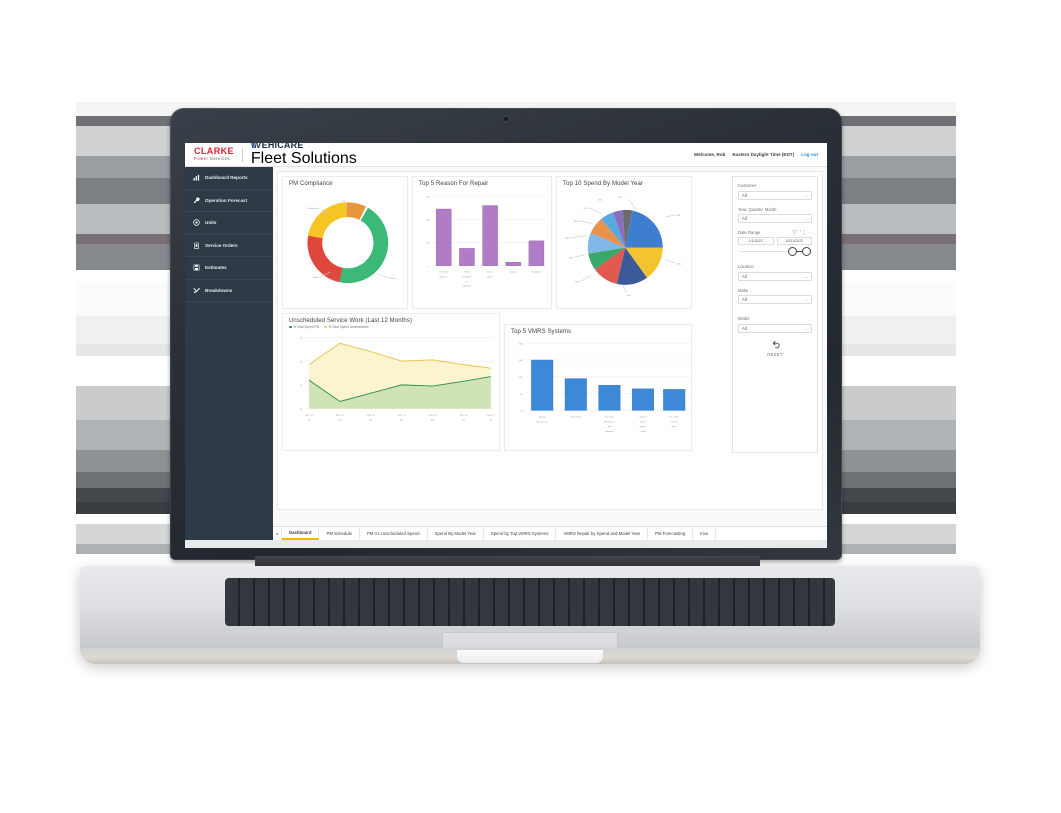  I want to click on legend-swatch-icon, so click(325, 327).